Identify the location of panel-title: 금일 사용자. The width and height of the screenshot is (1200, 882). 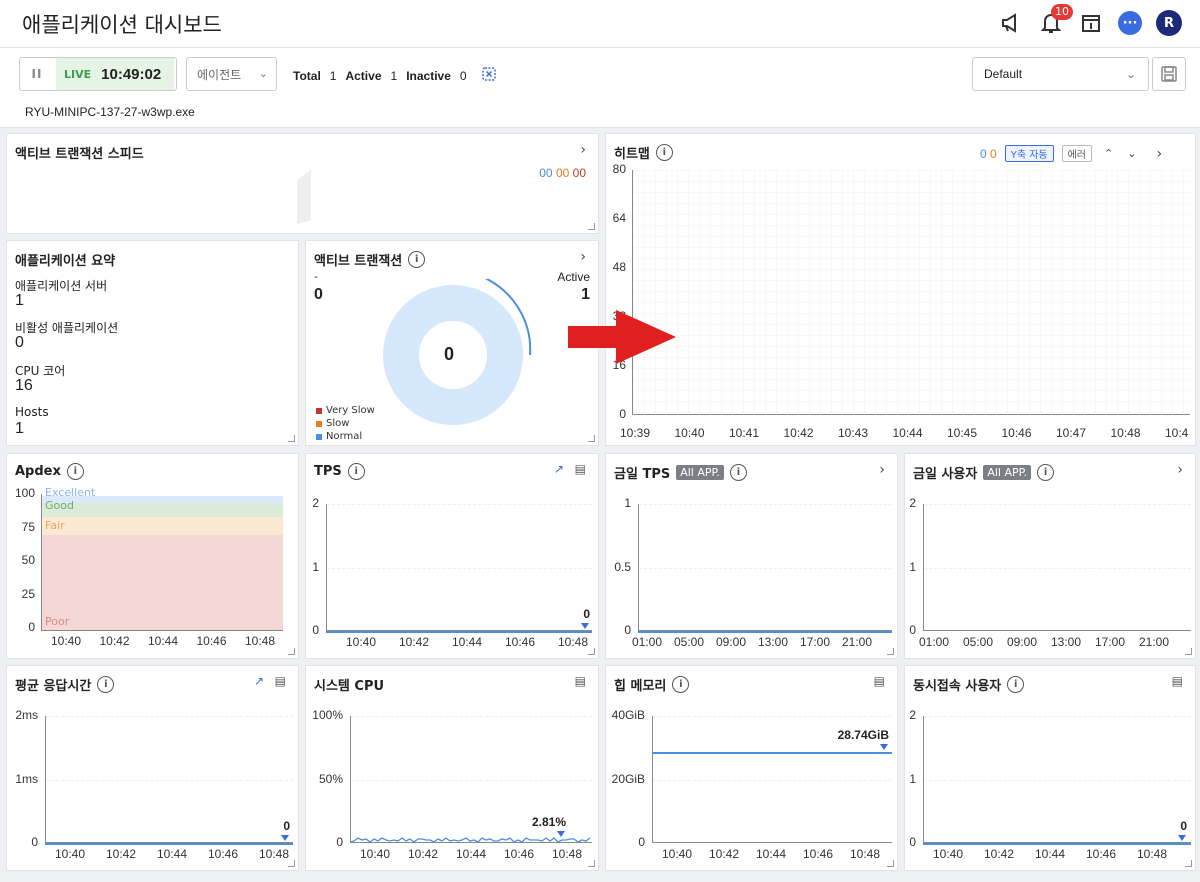
(945, 474).